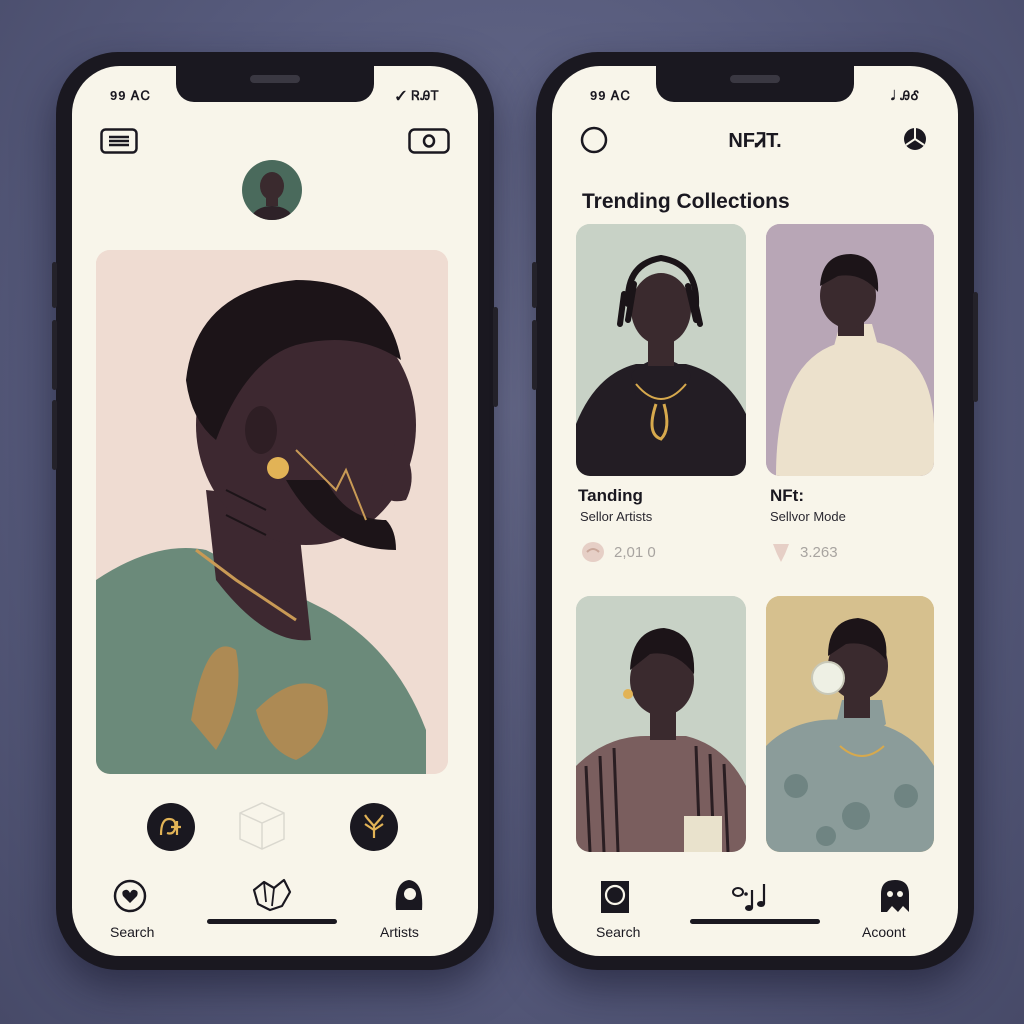 The image size is (1024, 1024). What do you see at coordinates (610, 495) in the screenshot?
I see `card-title: Tanding` at bounding box center [610, 495].